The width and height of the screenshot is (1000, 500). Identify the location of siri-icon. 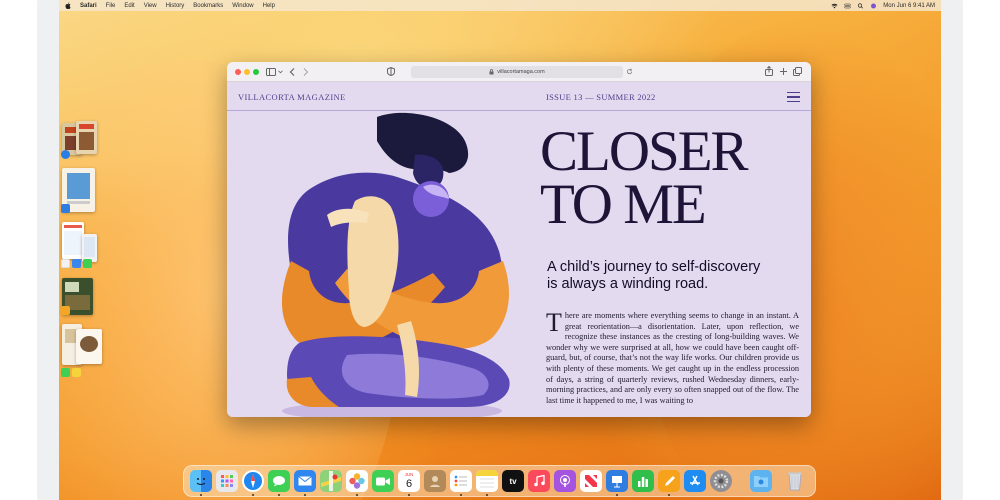
(873, 6).